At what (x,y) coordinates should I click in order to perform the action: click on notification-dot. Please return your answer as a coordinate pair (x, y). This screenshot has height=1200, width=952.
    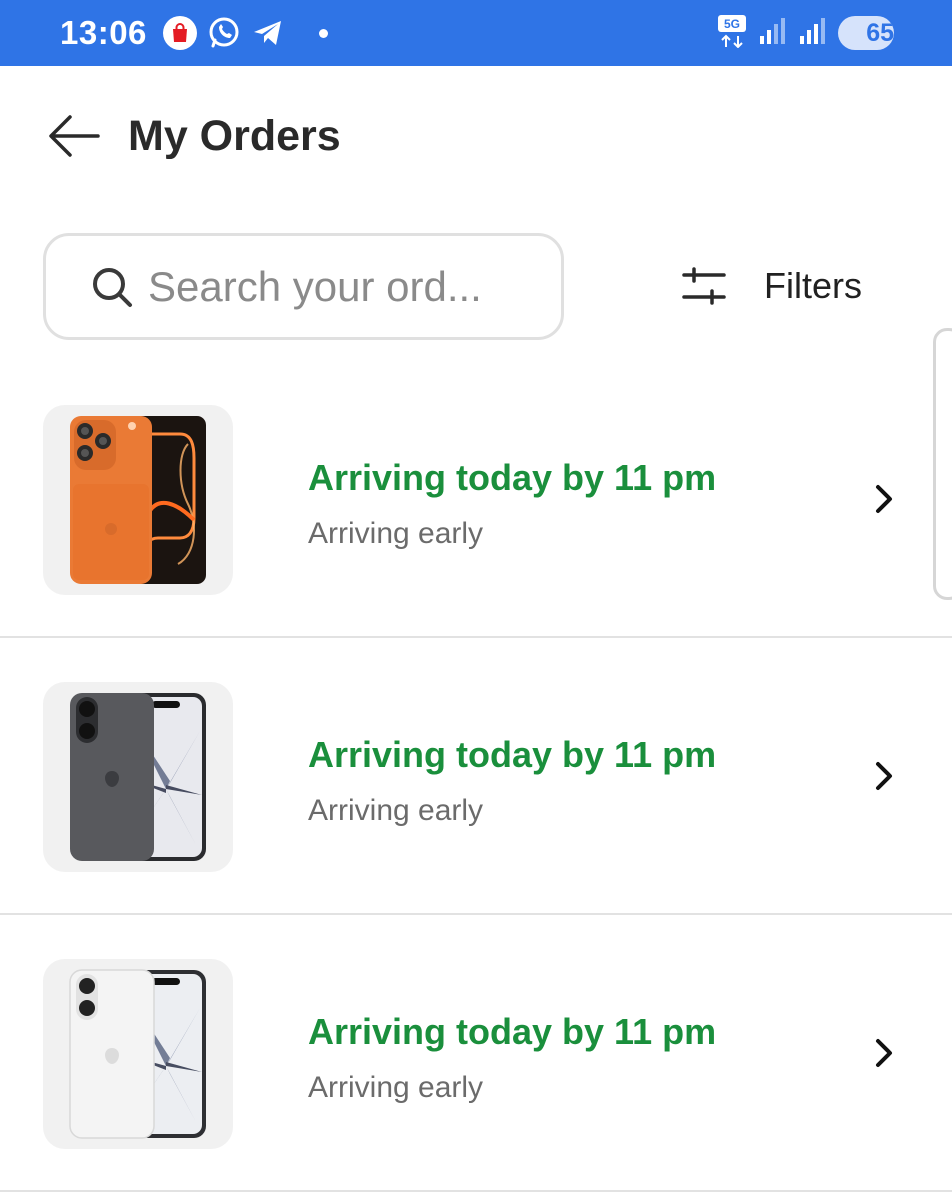
    Looking at the image, I should click on (323, 33).